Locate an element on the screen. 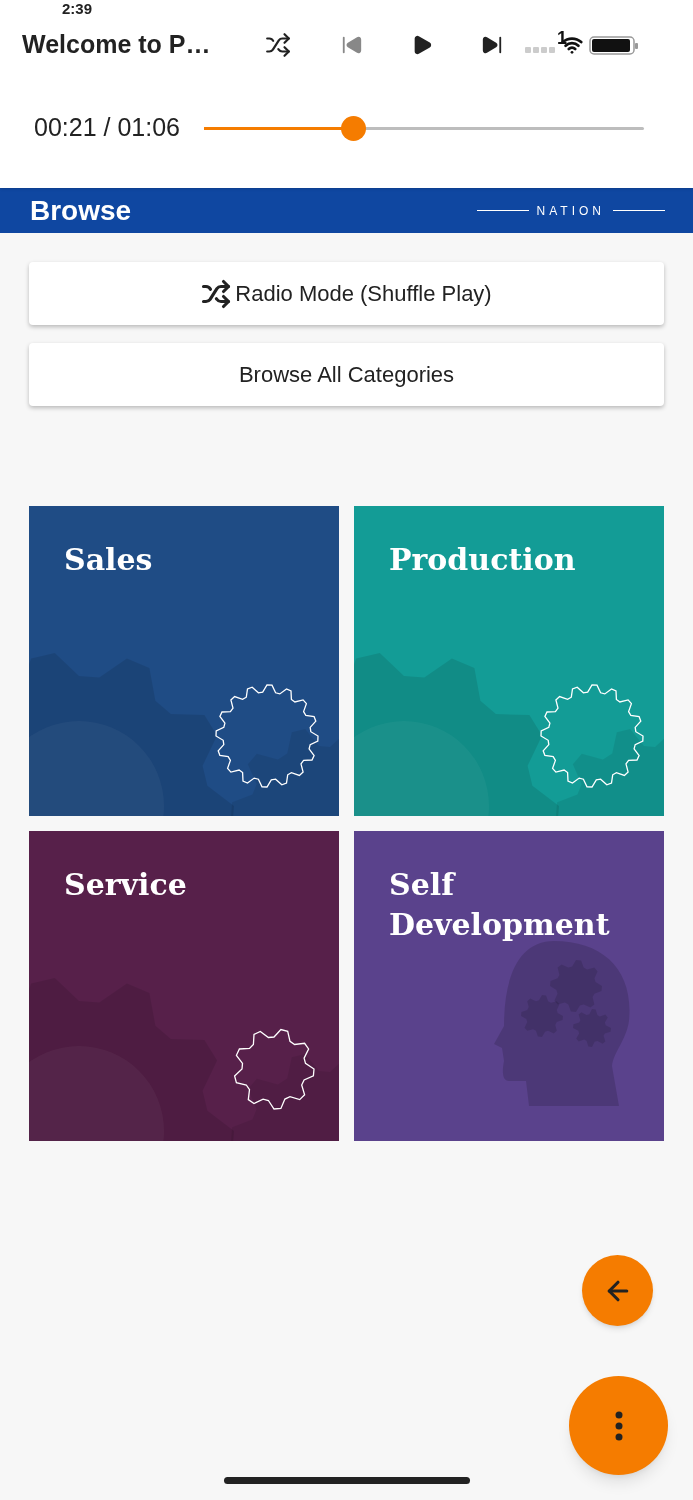 The height and width of the screenshot is (1500, 693). next-button is located at coordinates (492, 45).